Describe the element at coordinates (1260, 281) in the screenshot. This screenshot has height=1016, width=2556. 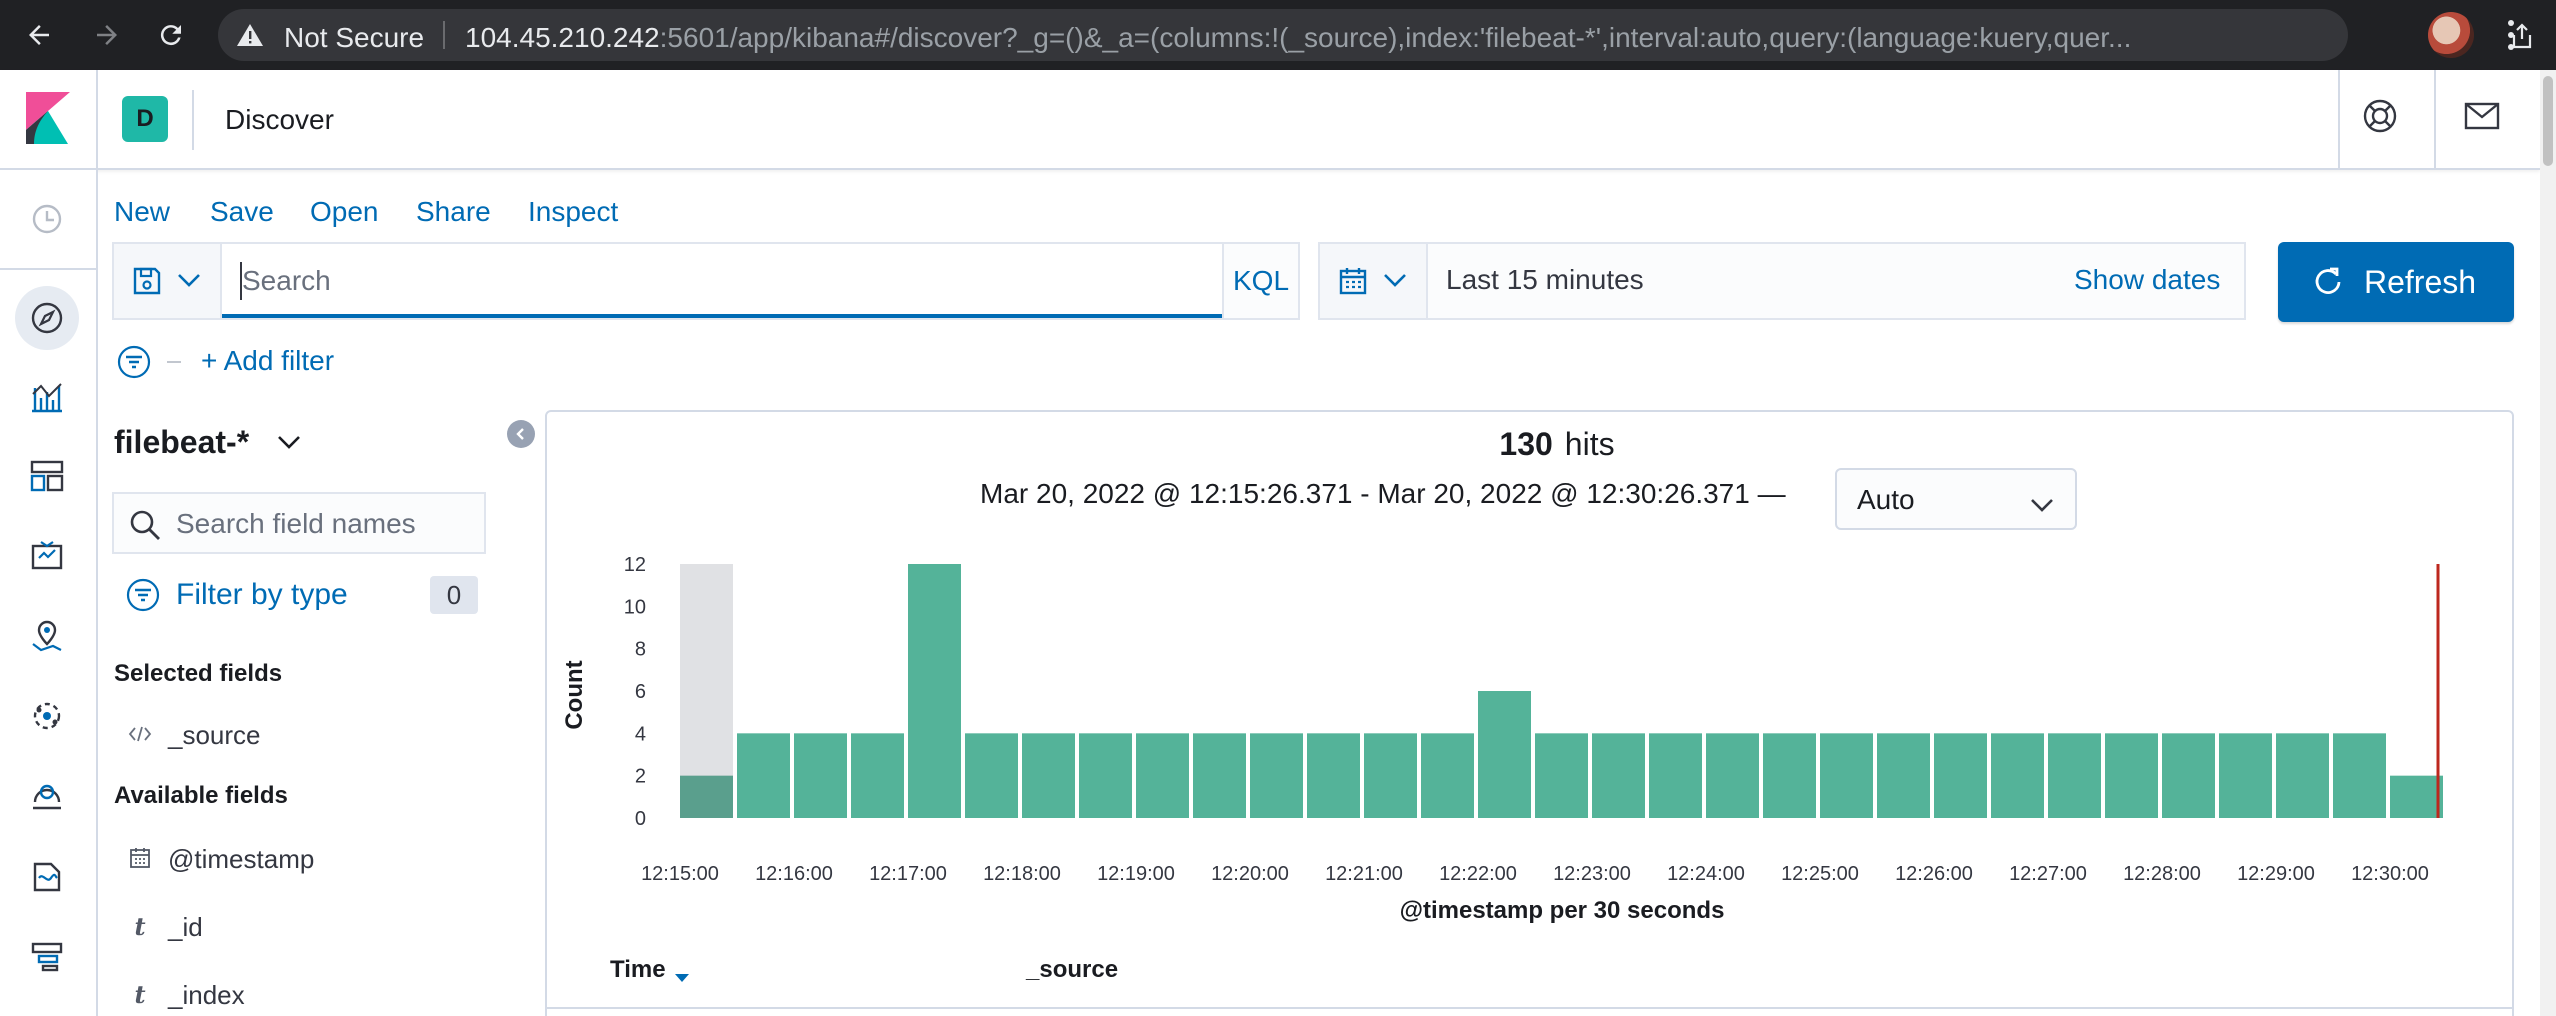
I see `kql-language-button: KQL` at that location.